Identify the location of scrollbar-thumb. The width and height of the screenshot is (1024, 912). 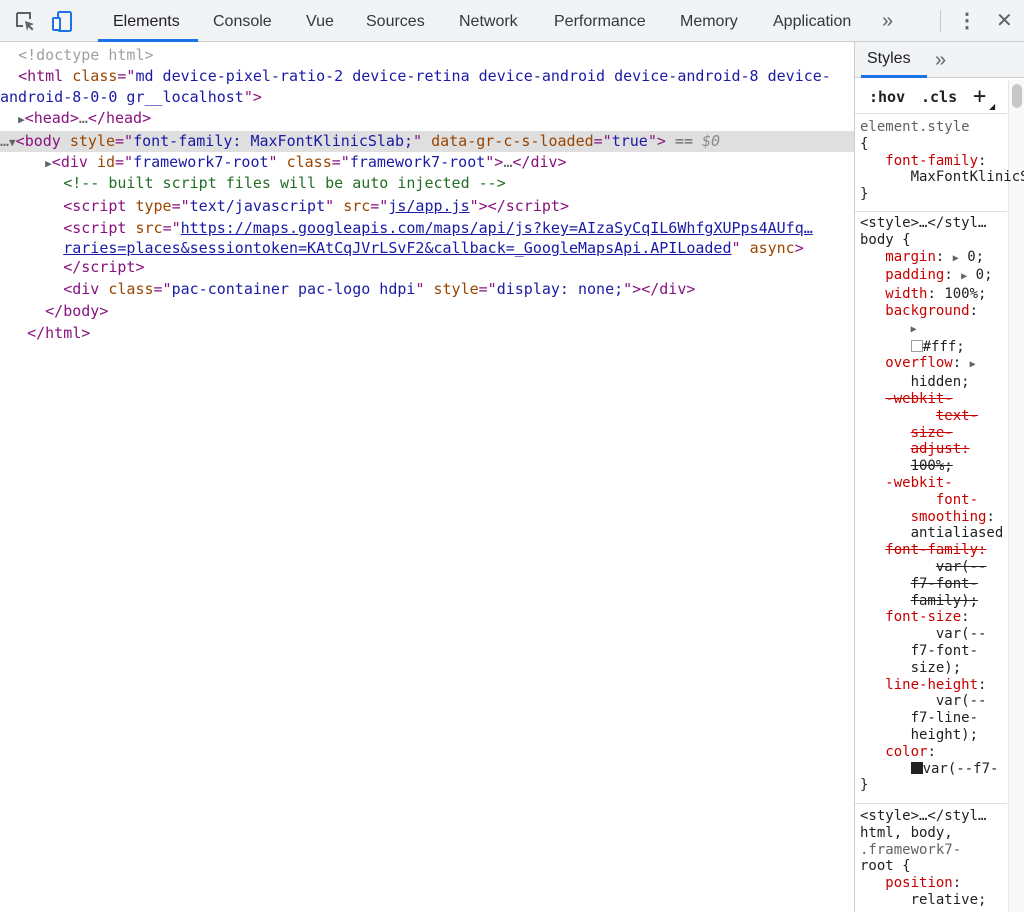
(1017, 96).